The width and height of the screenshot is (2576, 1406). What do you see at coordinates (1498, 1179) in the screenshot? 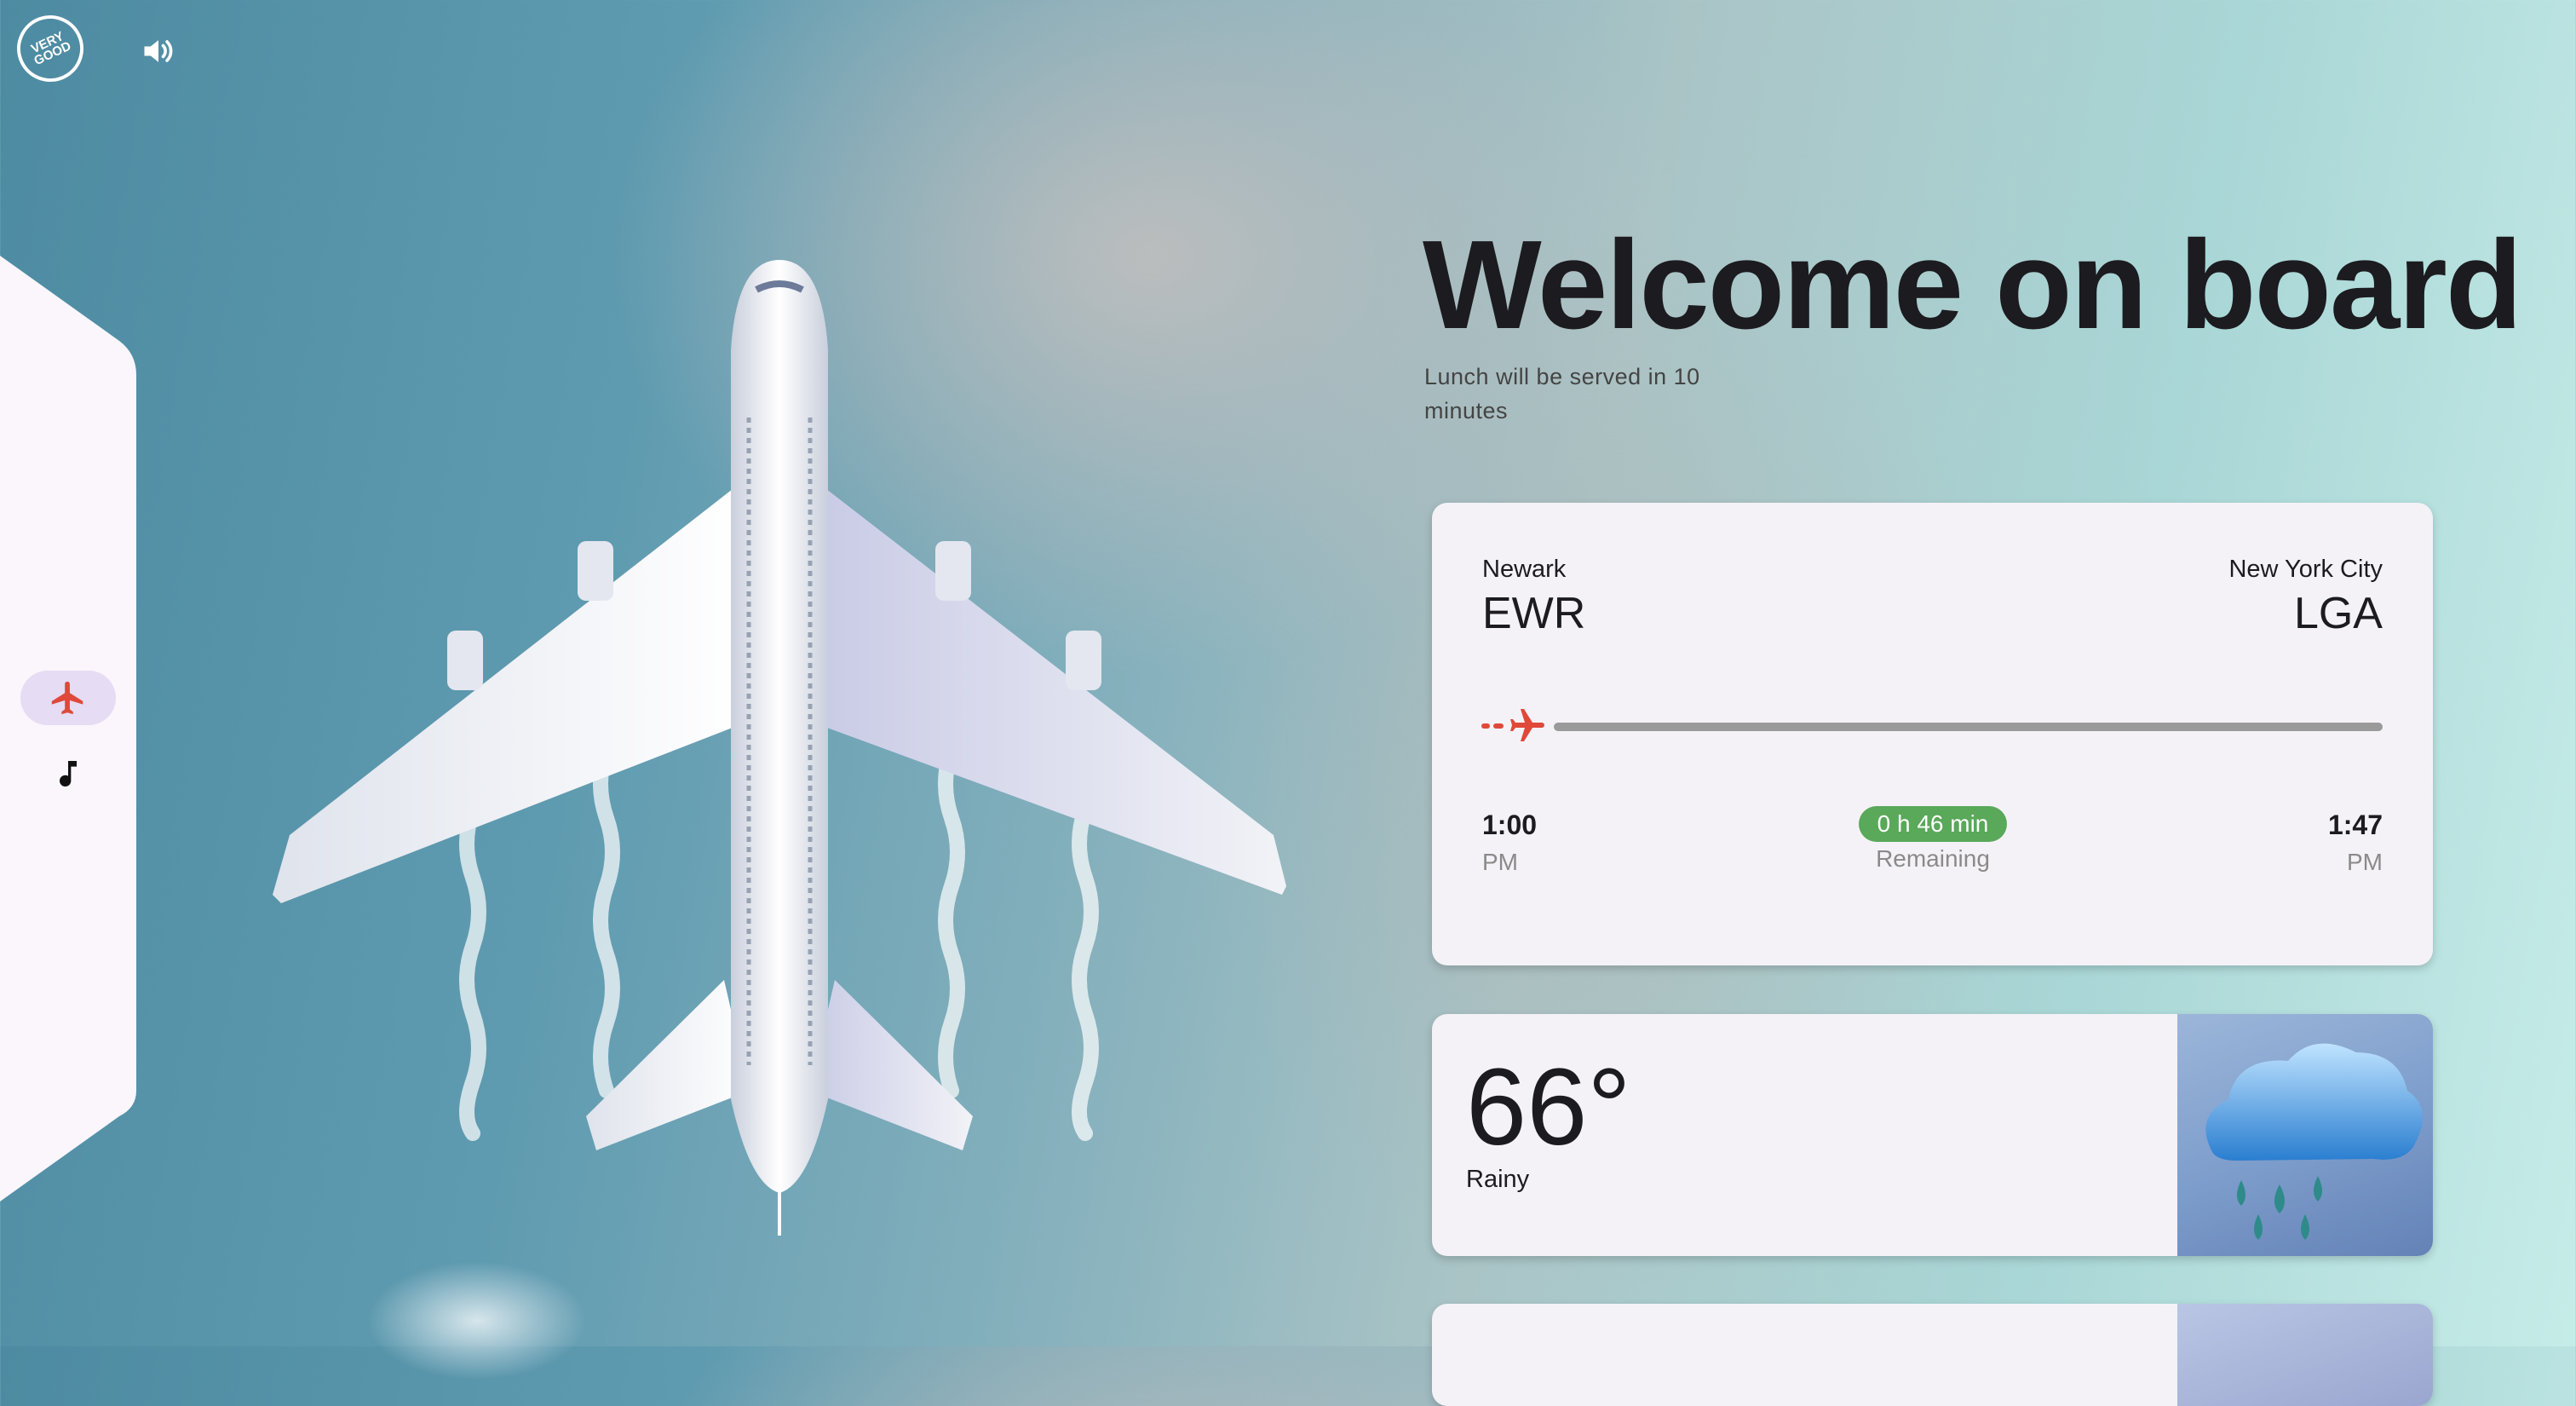
I see `weather-condition: Rainy` at bounding box center [1498, 1179].